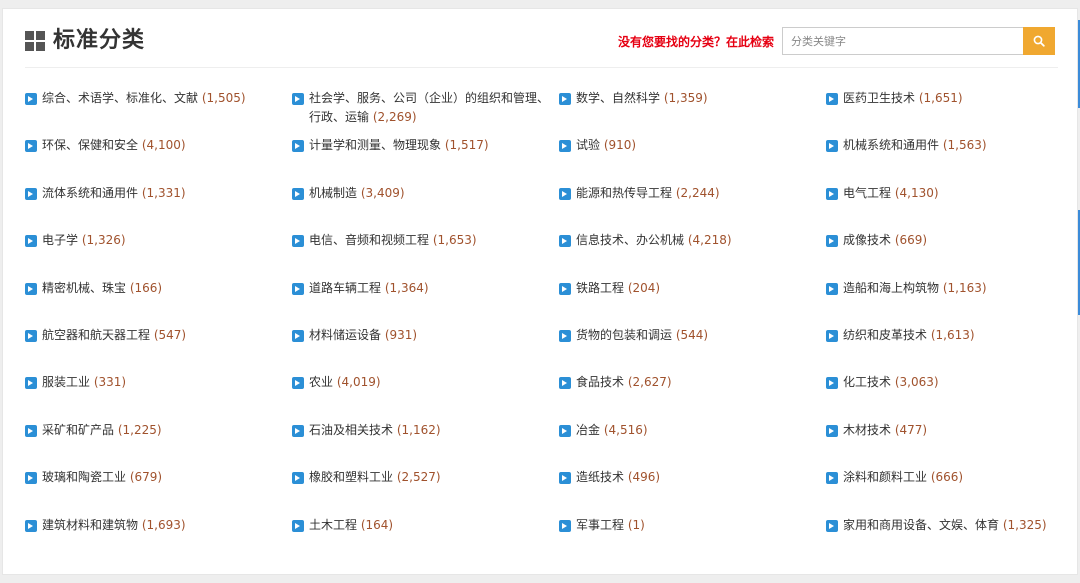 This screenshot has height=583, width=1080. Describe the element at coordinates (950, 159) in the screenshot. I see `category-link: 机械系统和通用件 (1,563)` at that location.